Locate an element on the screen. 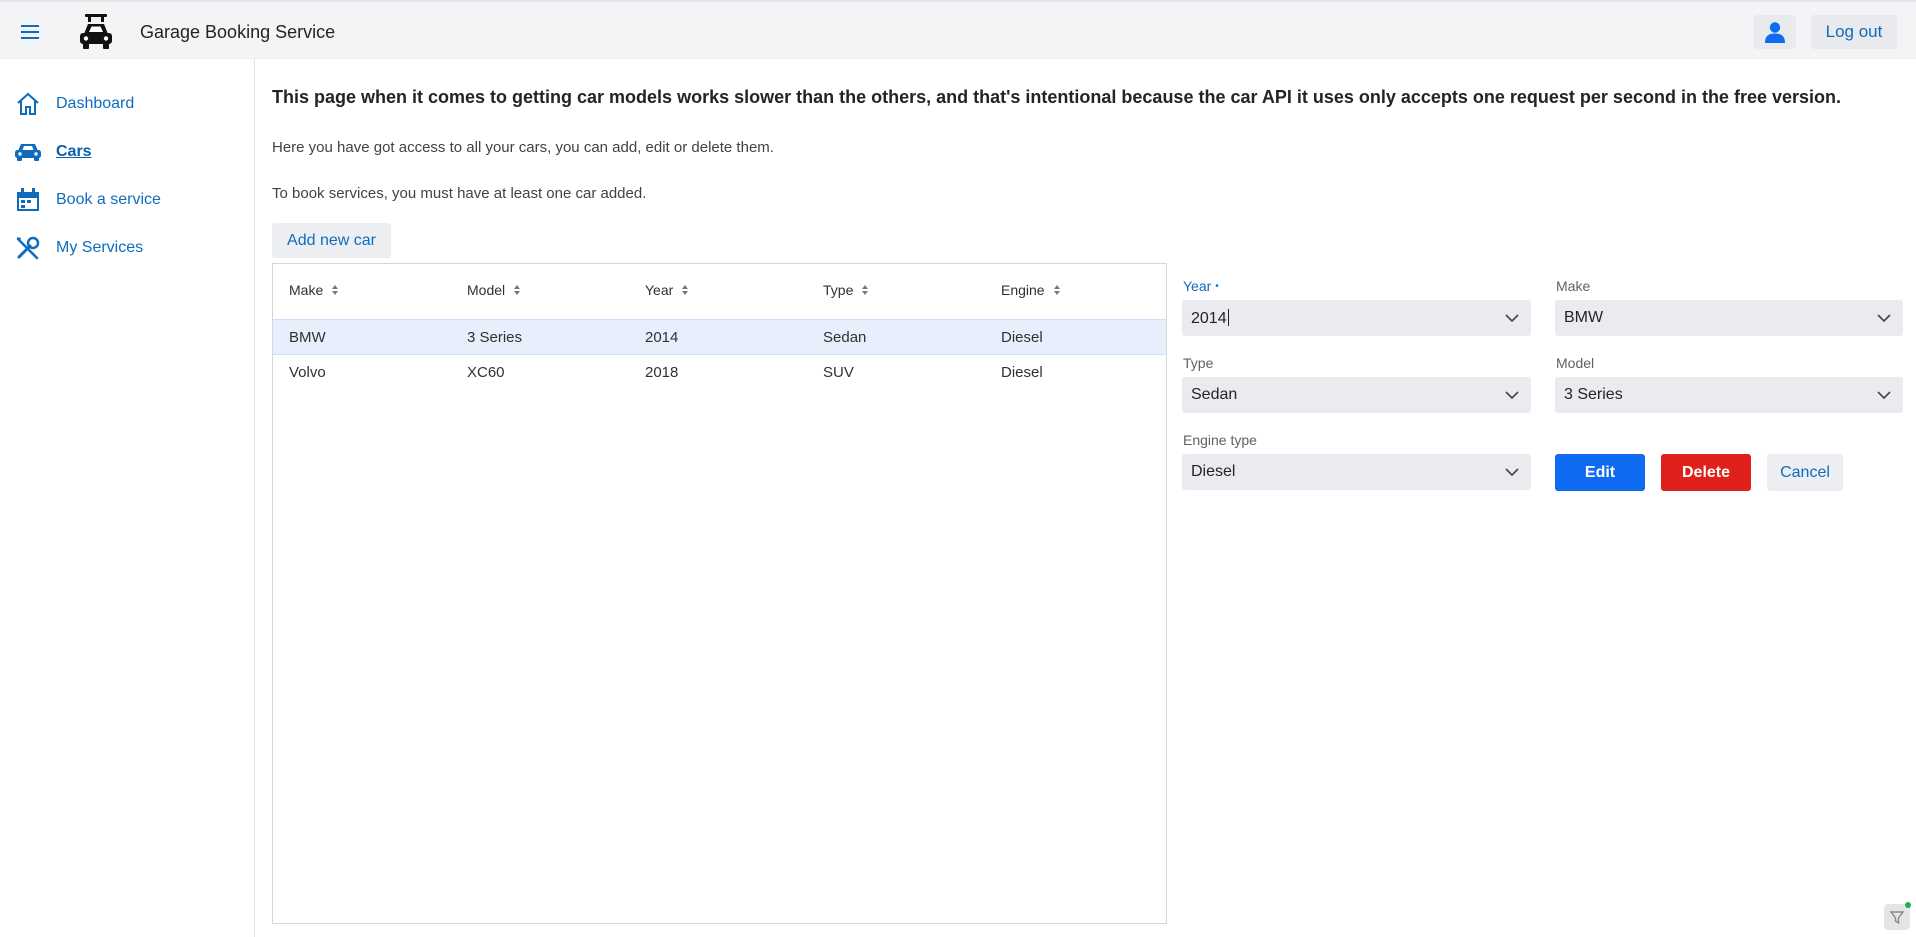 The width and height of the screenshot is (1916, 937). text-caret is located at coordinates (1228, 317).